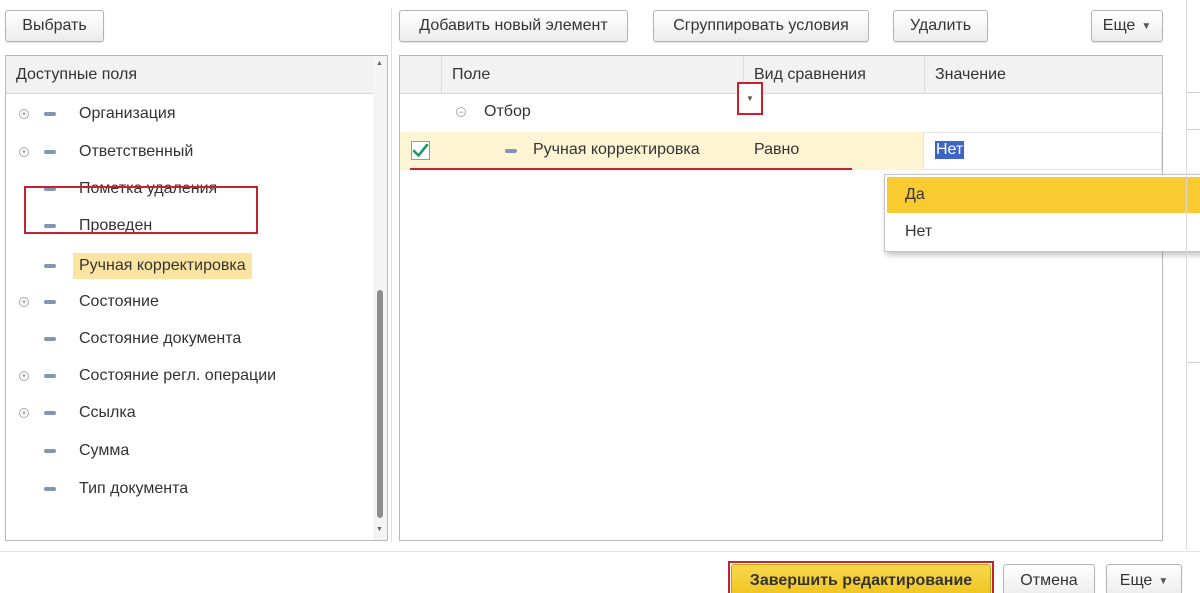 This screenshot has height=593, width=1200. Describe the element at coordinates (592, 74) in the screenshot. I see `column-header-field: Поле` at that location.